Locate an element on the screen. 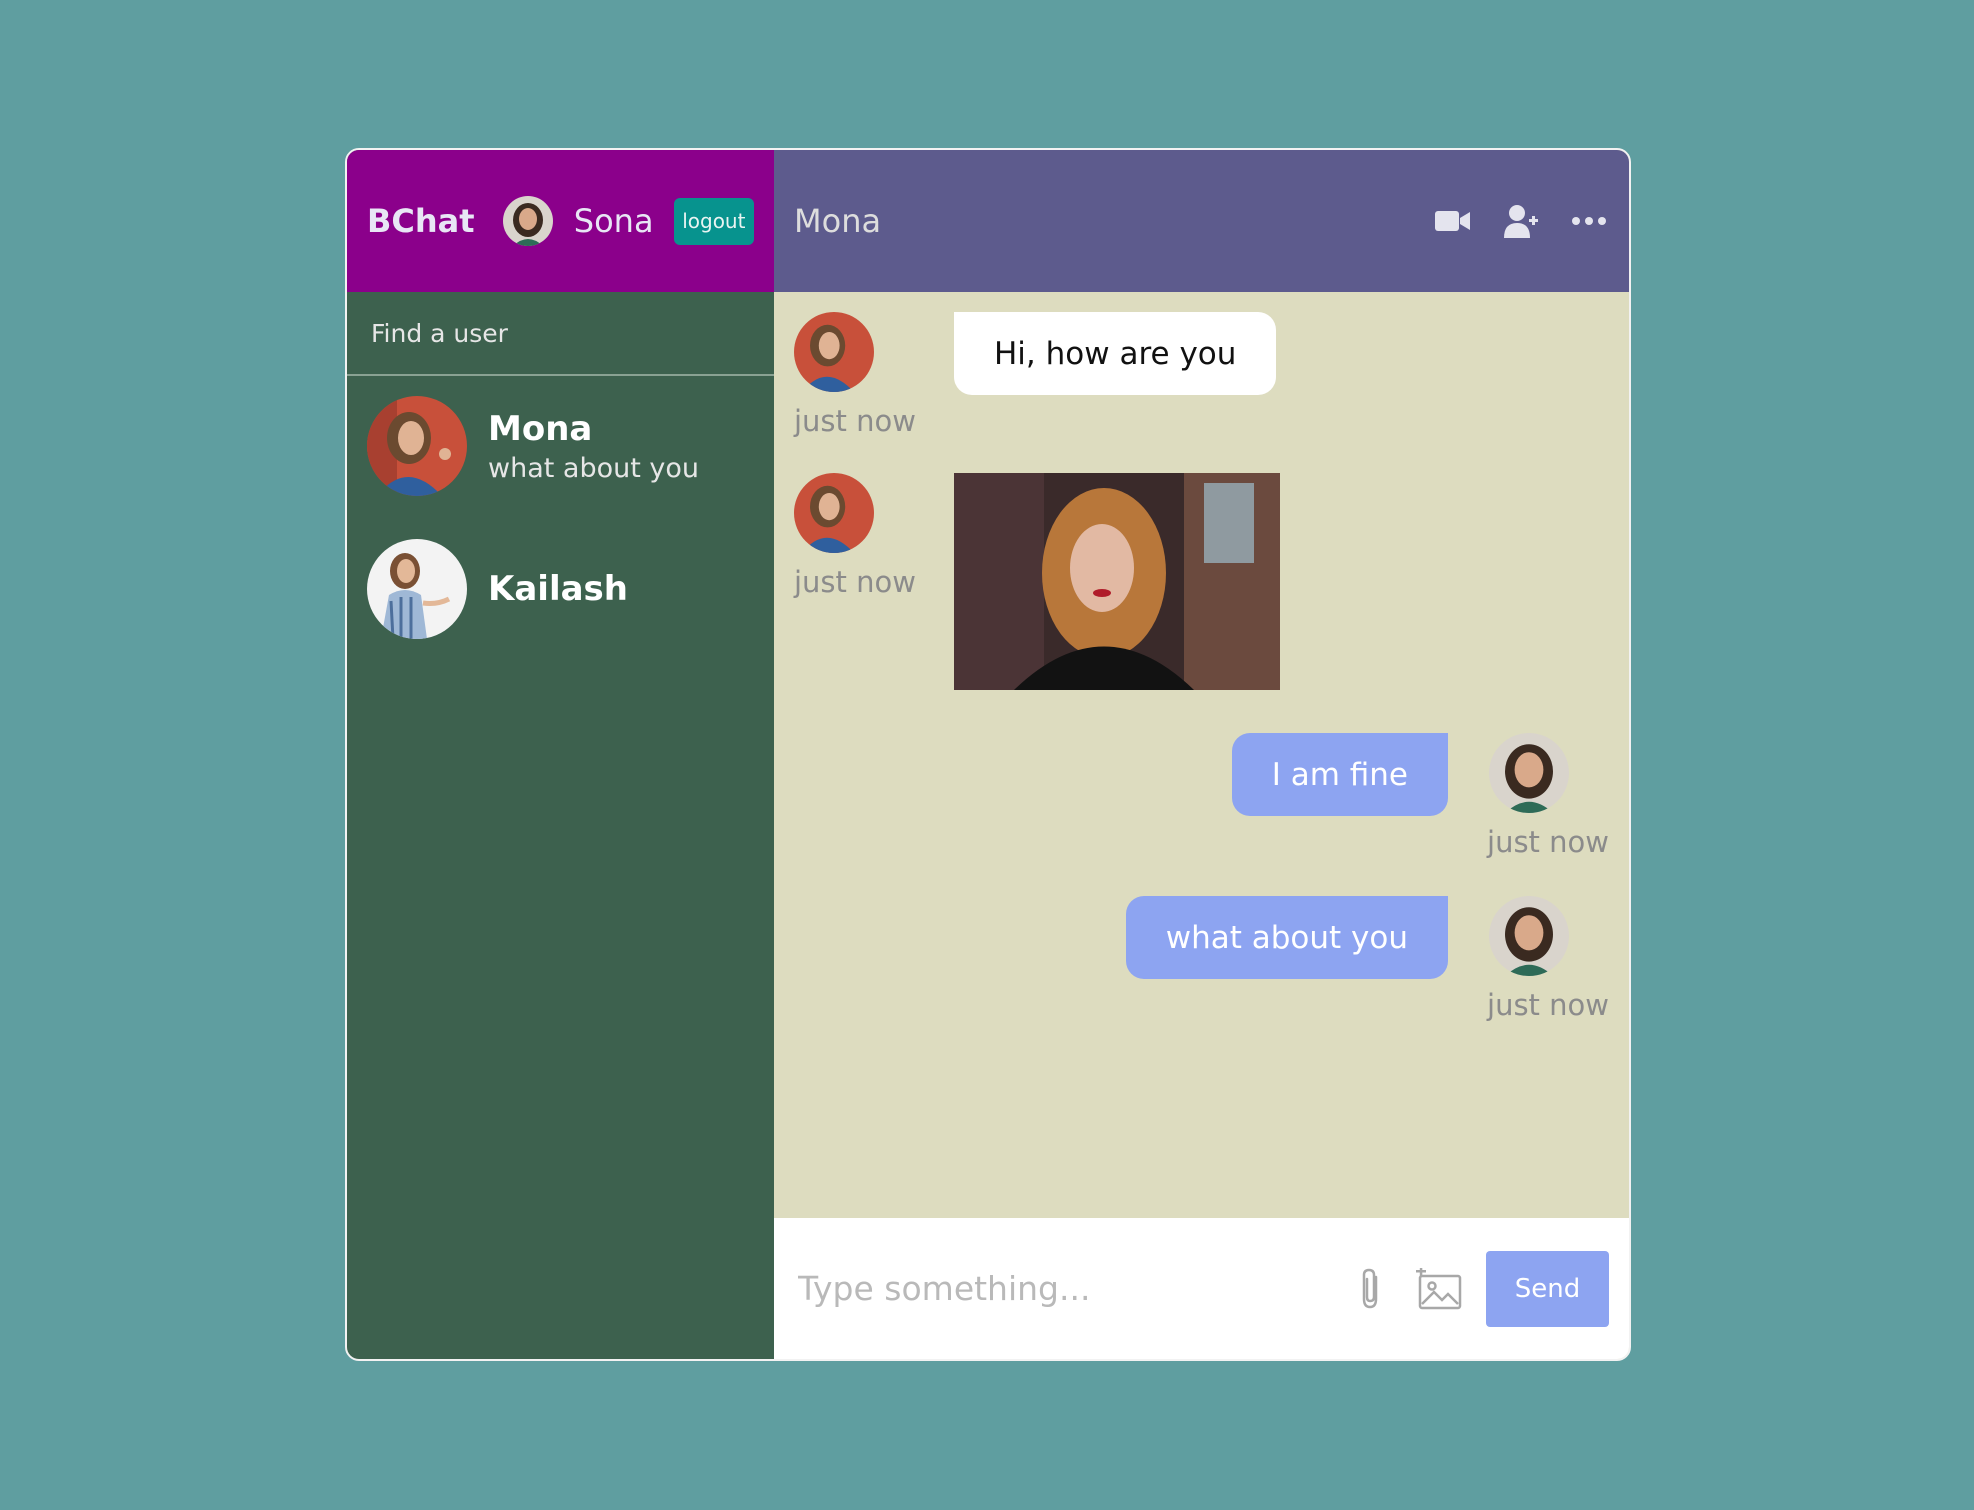 The width and height of the screenshot is (1974, 1510). attach-icon is located at coordinates (1371, 1289).